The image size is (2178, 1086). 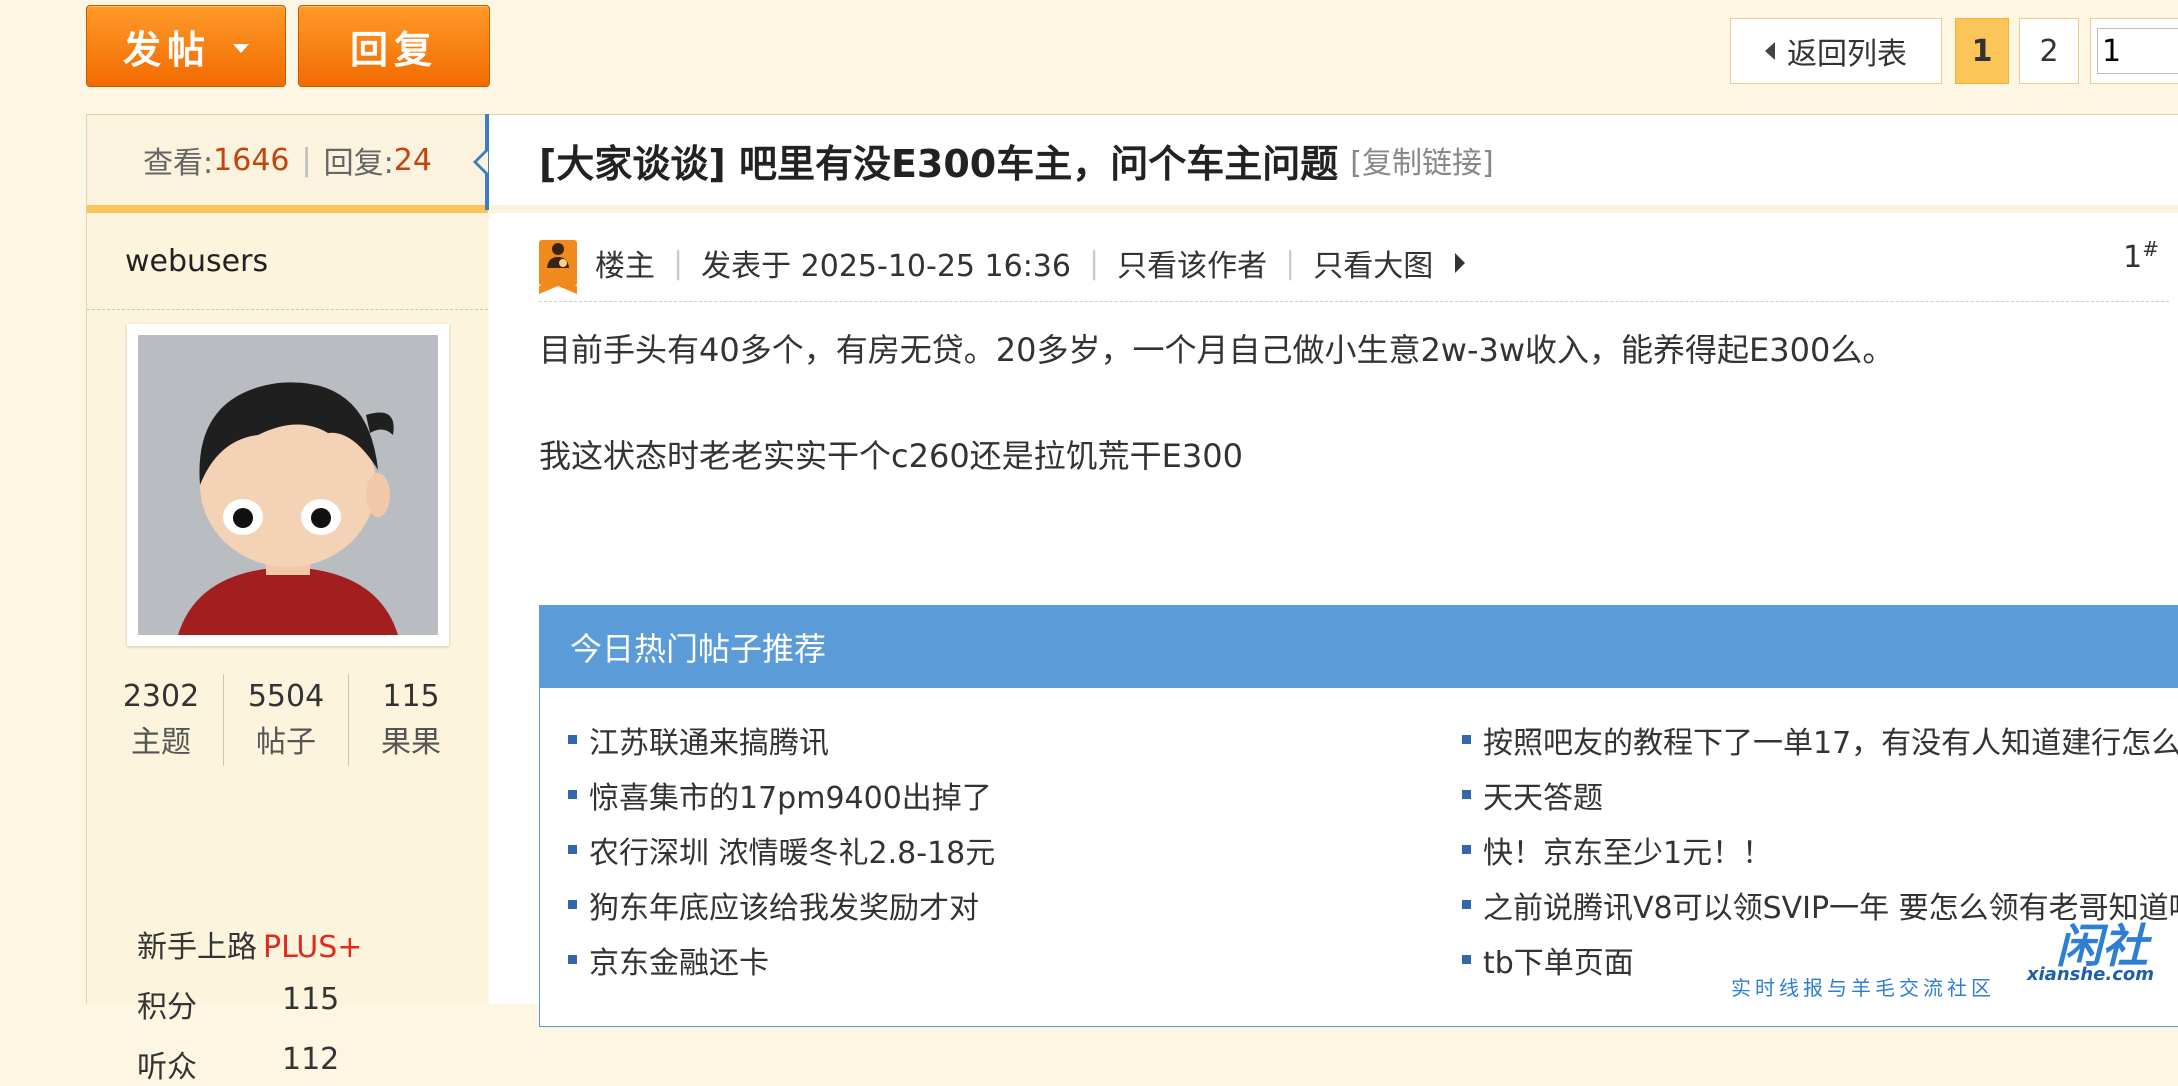 I want to click on hot-post-link: 按照吧友的教程下了一单17，有没有人知道建行怎么, so click(x=1820, y=739).